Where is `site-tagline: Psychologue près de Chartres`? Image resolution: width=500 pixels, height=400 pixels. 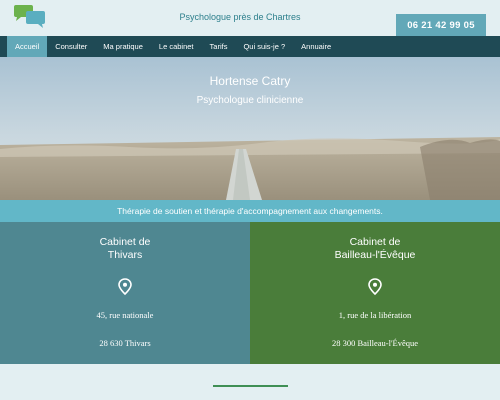
site-tagline: Psychologue près de Chartres is located at coordinates (240, 17).